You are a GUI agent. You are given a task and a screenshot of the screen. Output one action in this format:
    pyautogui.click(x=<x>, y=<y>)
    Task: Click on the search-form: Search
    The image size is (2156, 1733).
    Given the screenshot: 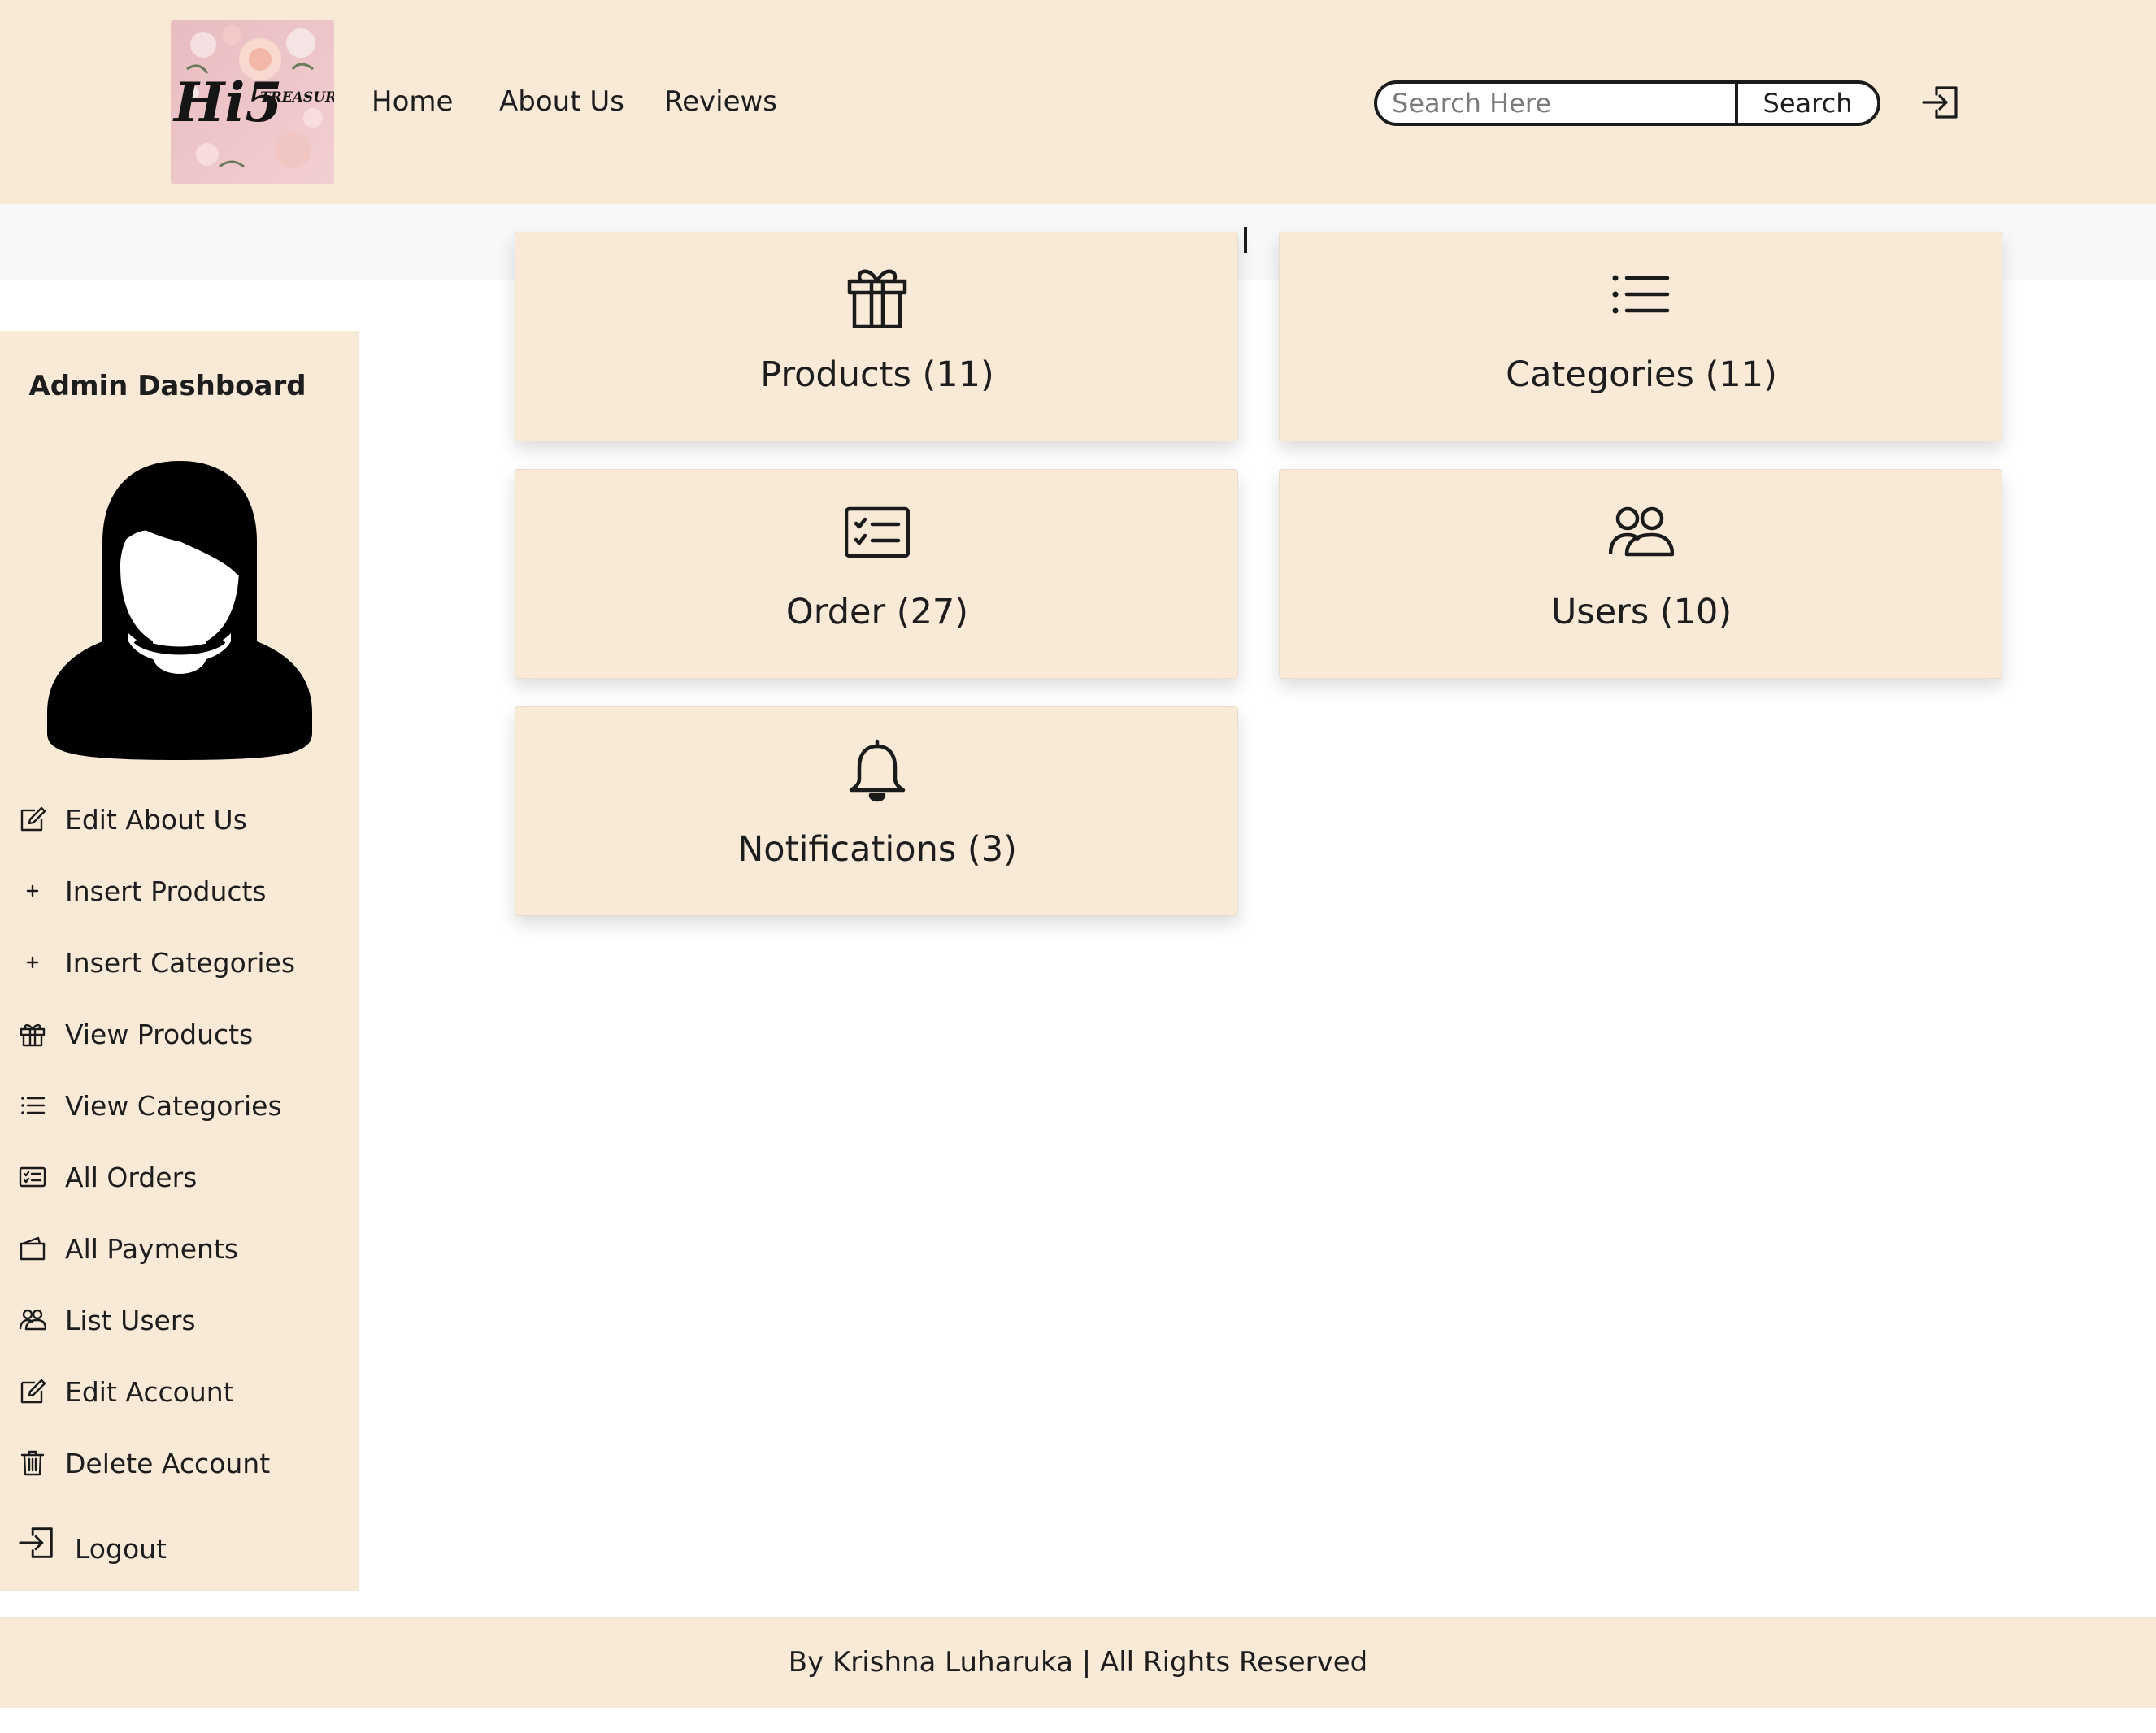 What is the action you would take?
    pyautogui.click(x=1627, y=103)
    